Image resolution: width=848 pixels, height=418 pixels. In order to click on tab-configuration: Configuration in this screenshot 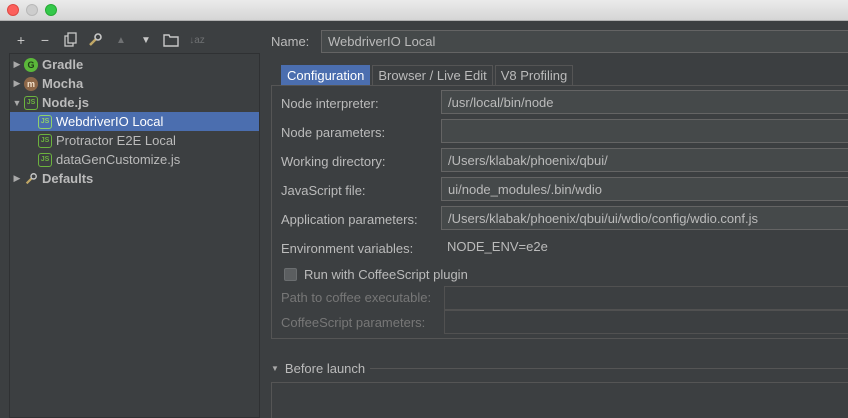, I will do `click(326, 75)`.